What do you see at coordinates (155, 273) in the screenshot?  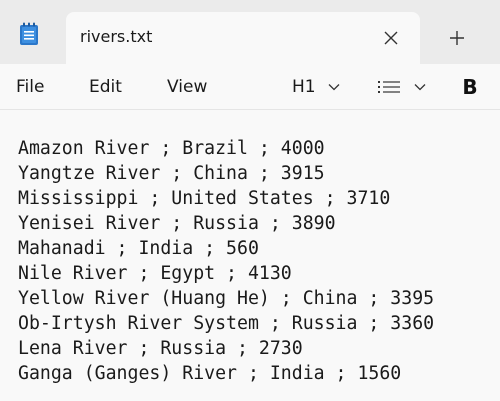 I see `editor-line: Nile River ; Egypt ; 4130` at bounding box center [155, 273].